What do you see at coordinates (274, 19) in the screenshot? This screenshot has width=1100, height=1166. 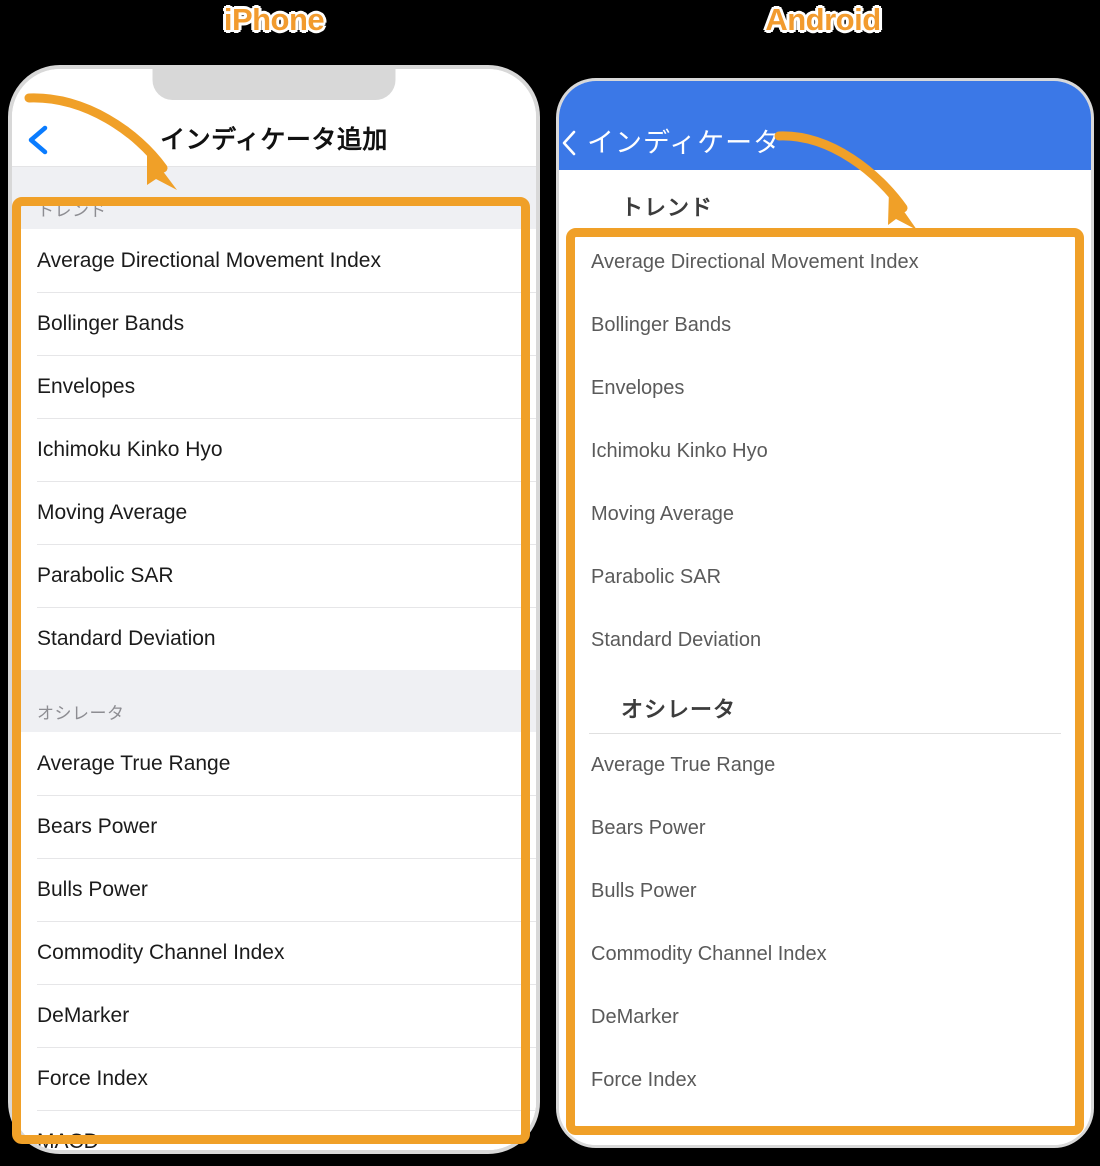 I see `platform-caption-iphone: iPhone` at bounding box center [274, 19].